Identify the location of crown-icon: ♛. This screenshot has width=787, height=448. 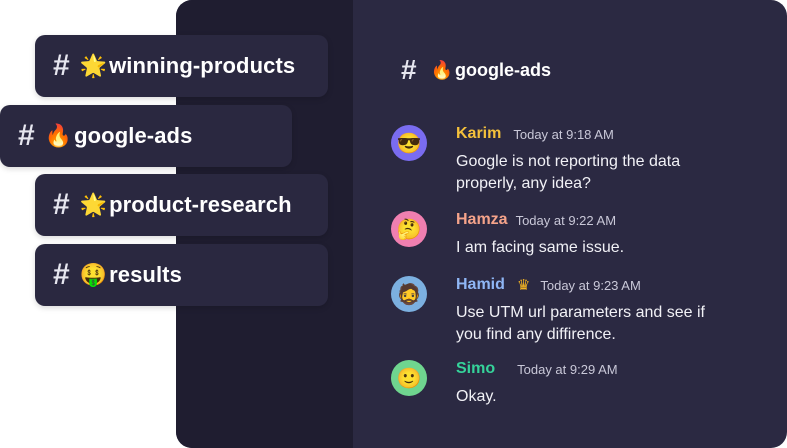
(523, 285).